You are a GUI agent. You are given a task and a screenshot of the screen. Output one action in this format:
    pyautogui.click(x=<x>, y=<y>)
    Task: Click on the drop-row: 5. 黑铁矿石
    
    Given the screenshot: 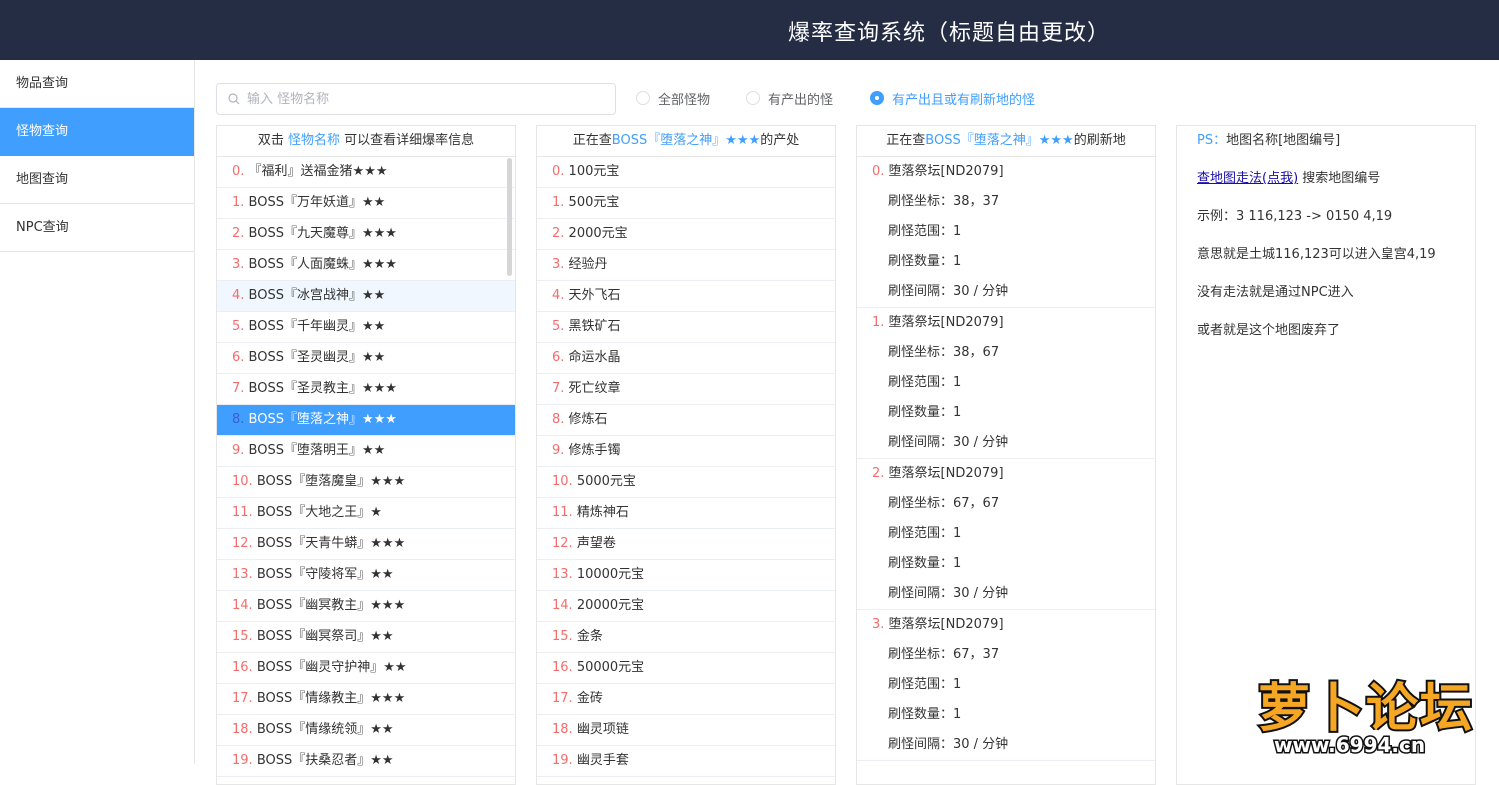 What is the action you would take?
    pyautogui.click(x=686, y=327)
    